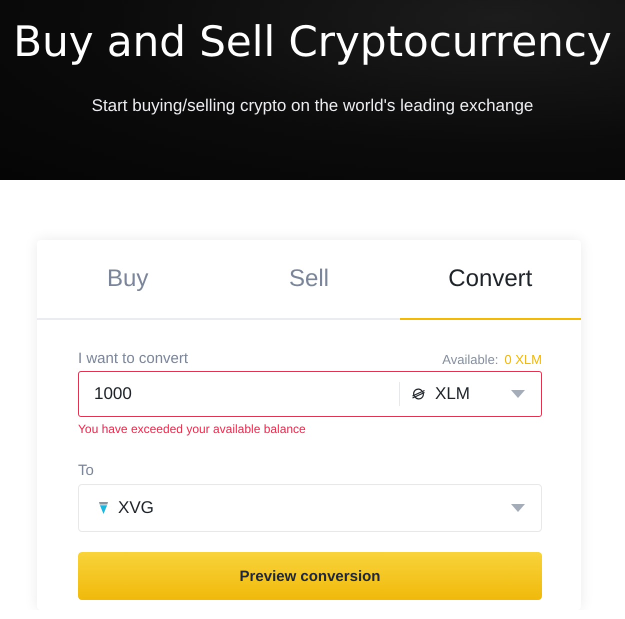  Describe the element at coordinates (310, 508) in the screenshot. I see `currency-select: XVG` at that location.